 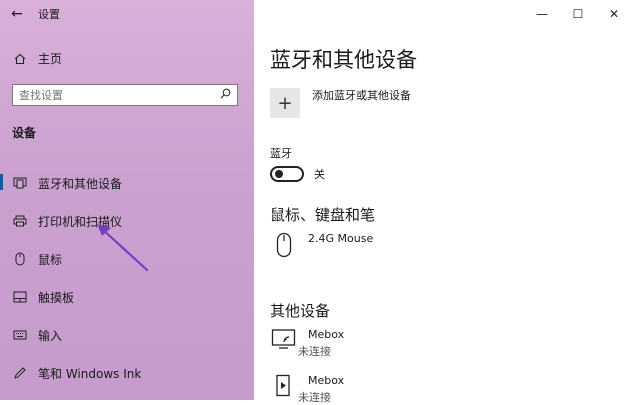 What do you see at coordinates (41, 95) in the screenshot?
I see `search-input: 查找设置` at bounding box center [41, 95].